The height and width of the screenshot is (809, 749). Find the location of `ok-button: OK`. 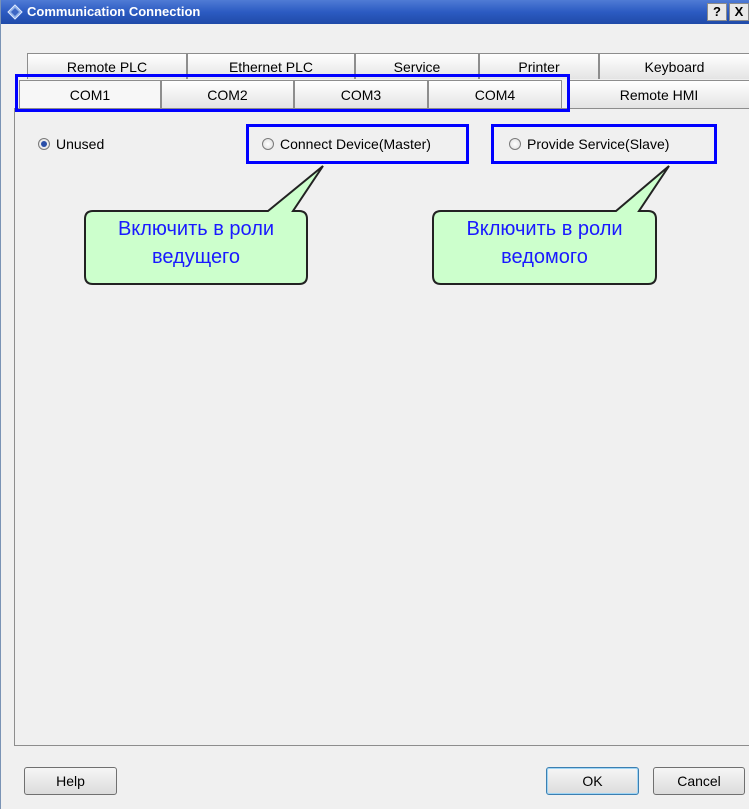

ok-button: OK is located at coordinates (592, 781).